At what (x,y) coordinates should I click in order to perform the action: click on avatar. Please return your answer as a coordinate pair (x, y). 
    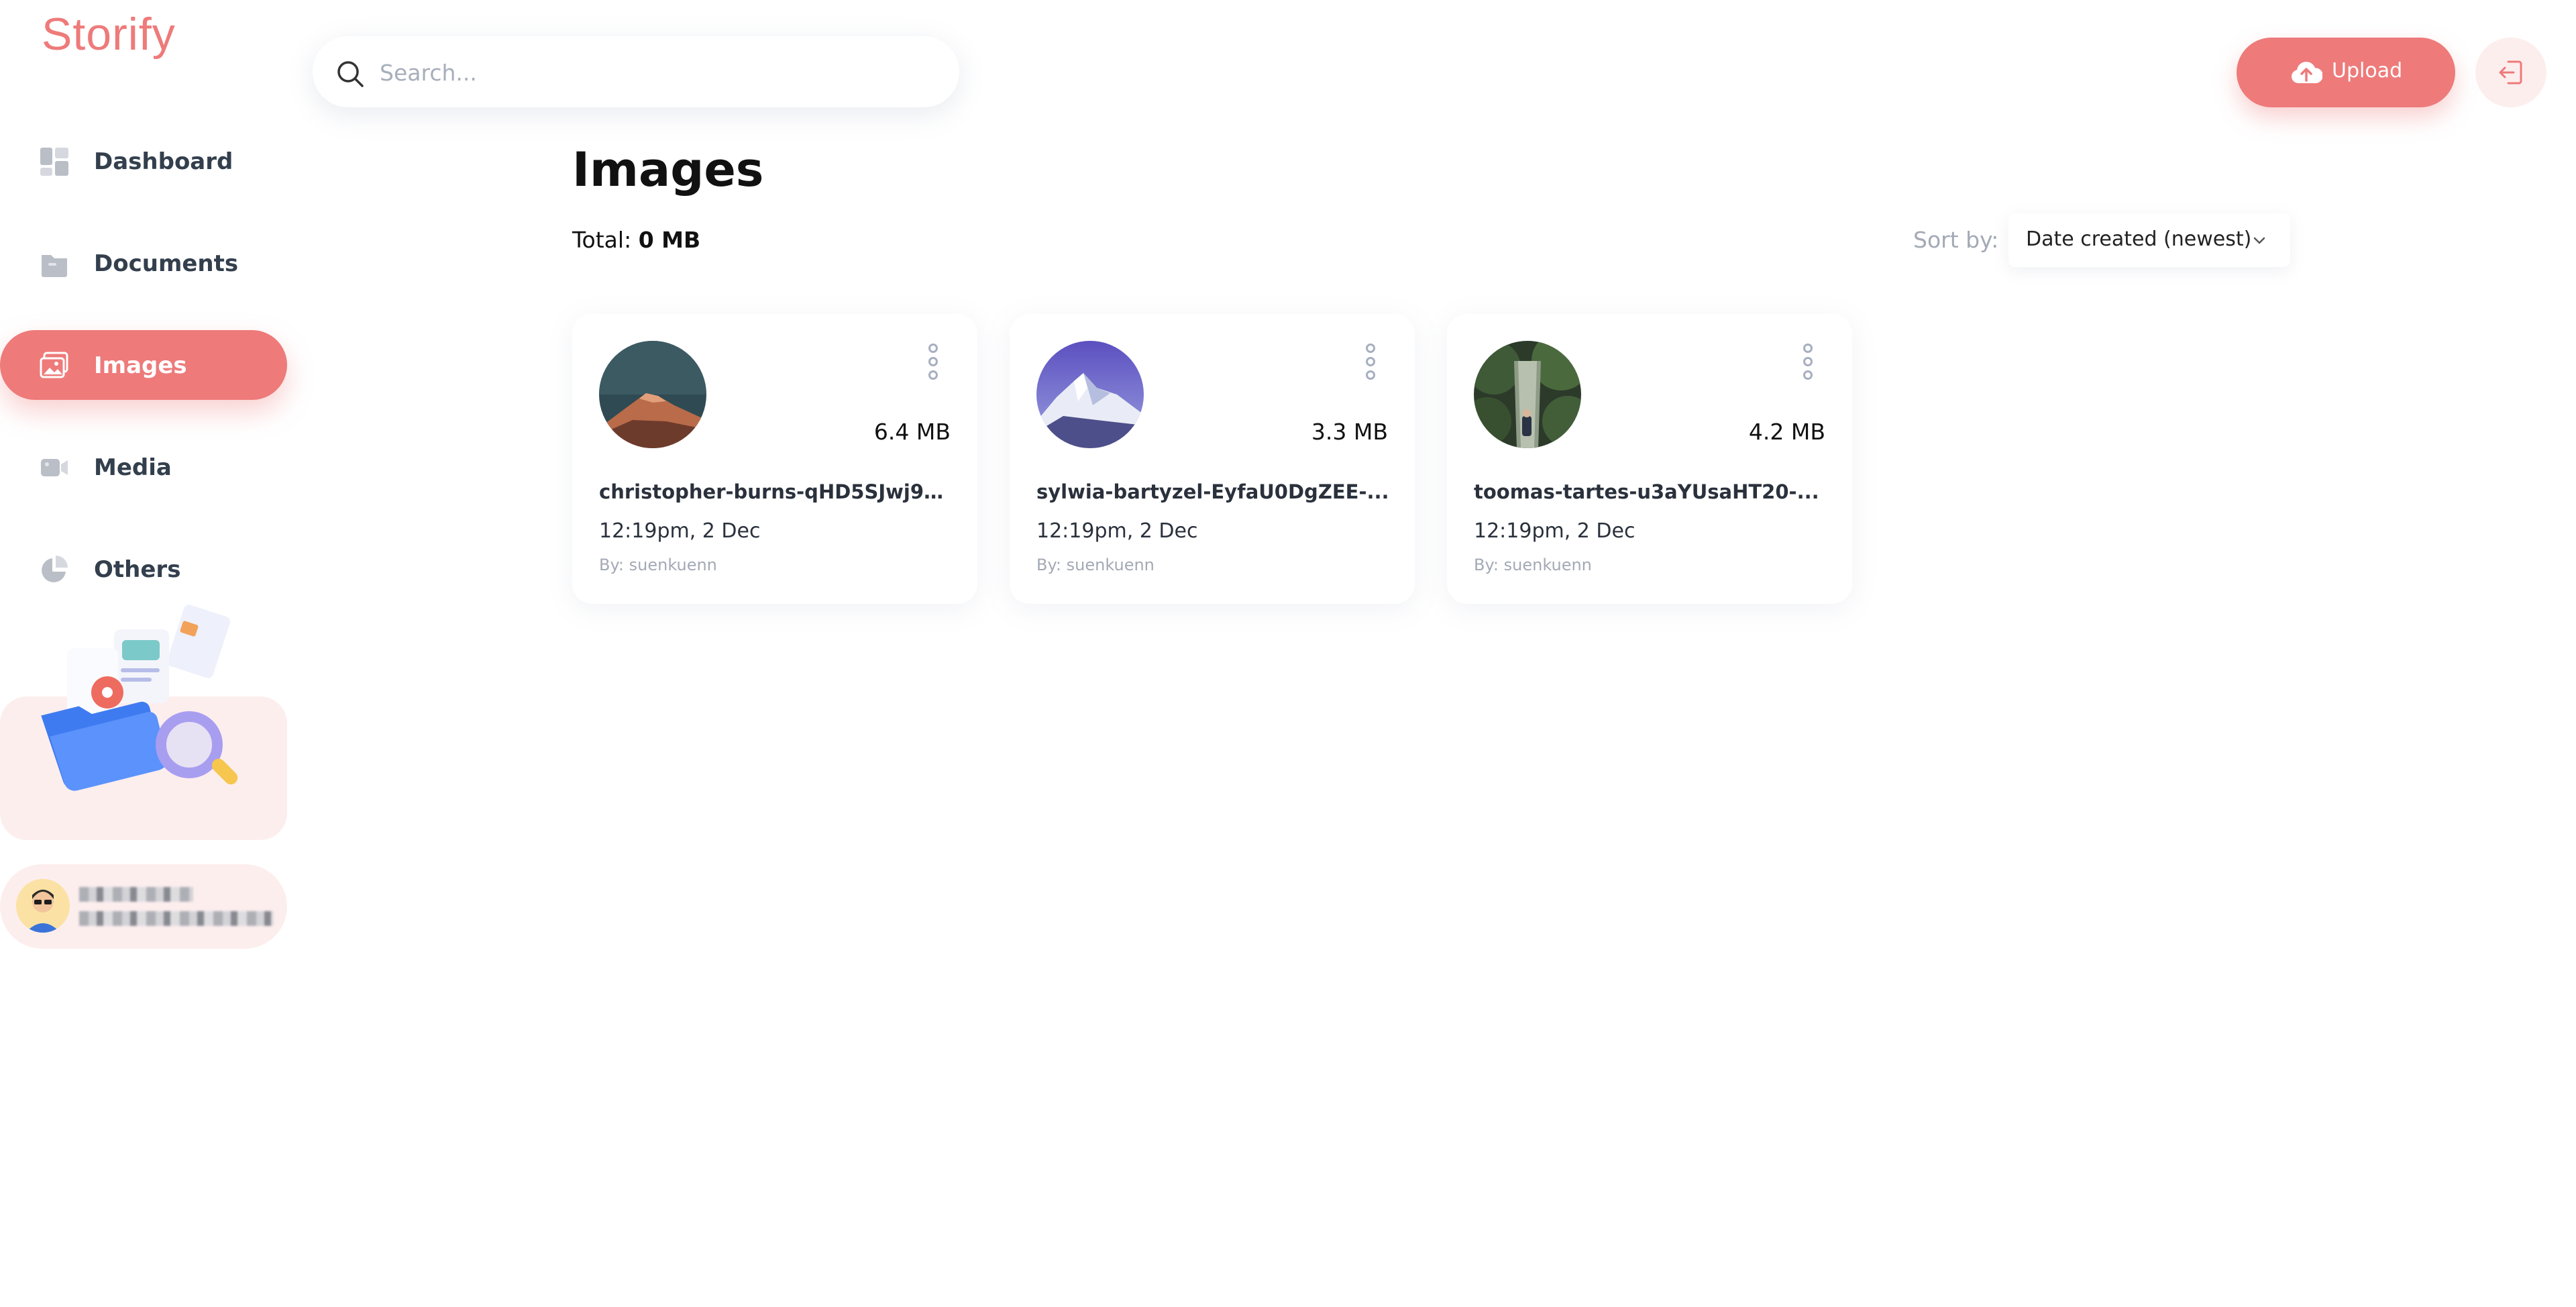
    Looking at the image, I should click on (43, 906).